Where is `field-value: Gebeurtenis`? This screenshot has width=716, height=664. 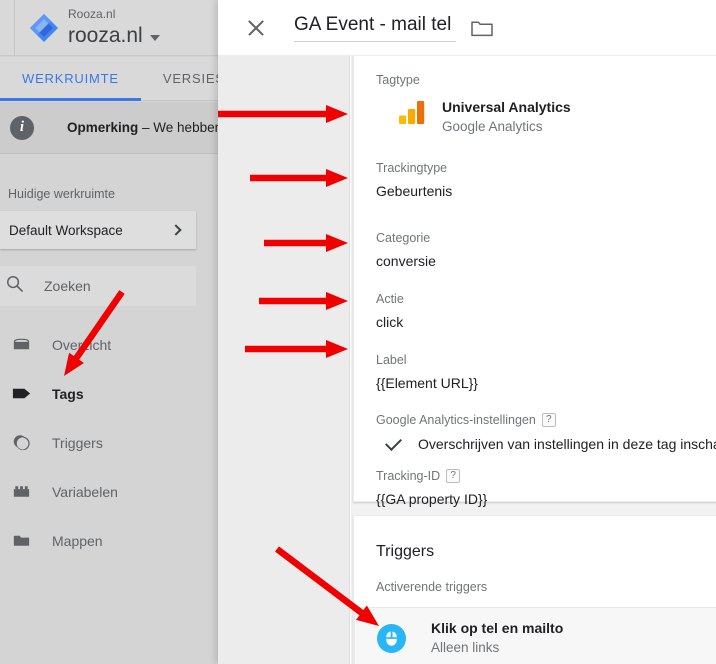
field-value: Gebeurtenis is located at coordinates (414, 191).